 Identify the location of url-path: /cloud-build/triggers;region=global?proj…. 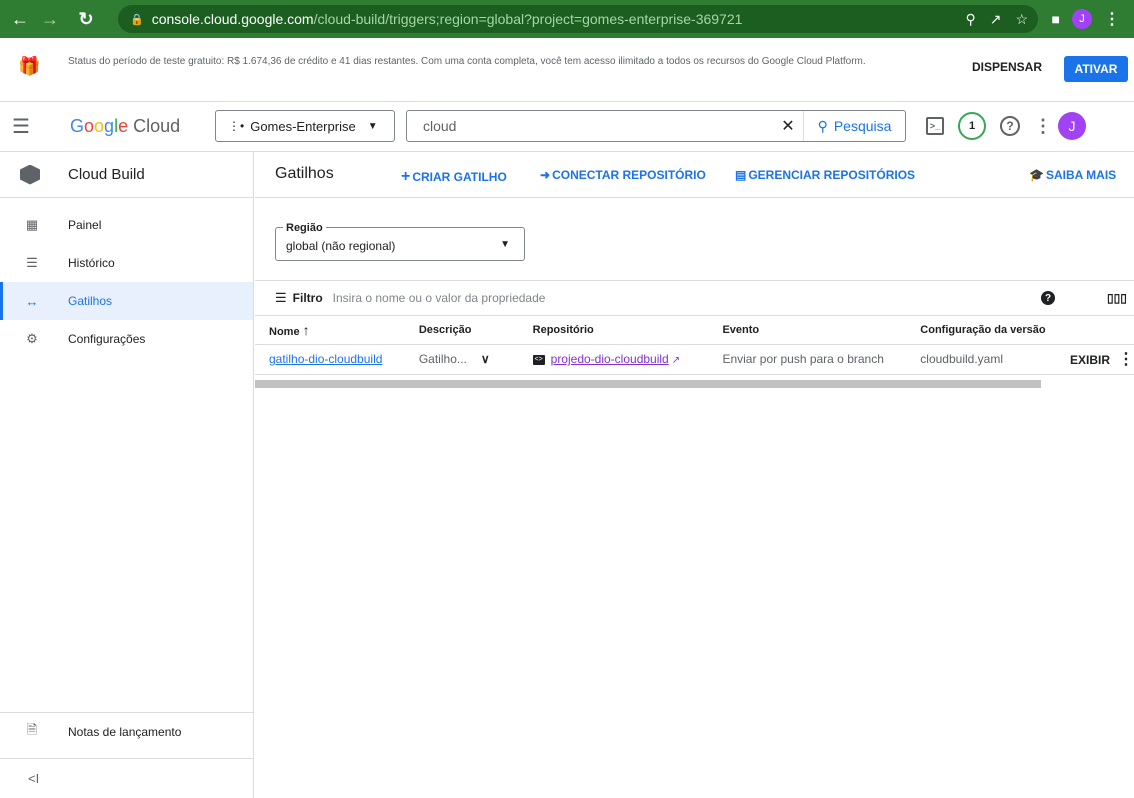
(528, 19).